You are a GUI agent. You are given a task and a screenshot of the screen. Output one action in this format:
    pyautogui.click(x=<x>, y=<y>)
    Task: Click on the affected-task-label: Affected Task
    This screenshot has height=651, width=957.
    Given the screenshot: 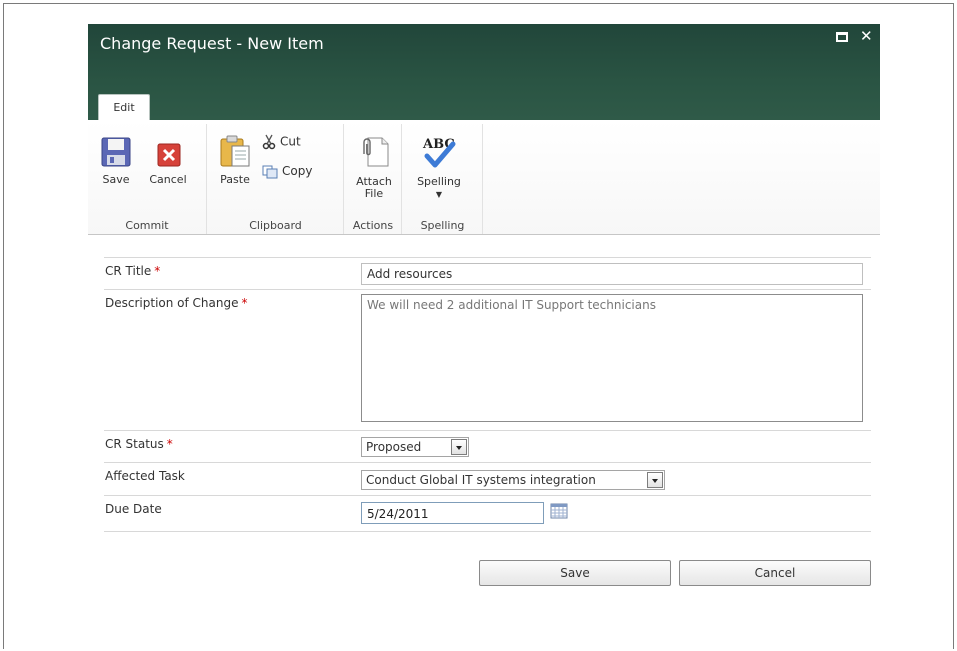 What is the action you would take?
    pyautogui.click(x=145, y=476)
    